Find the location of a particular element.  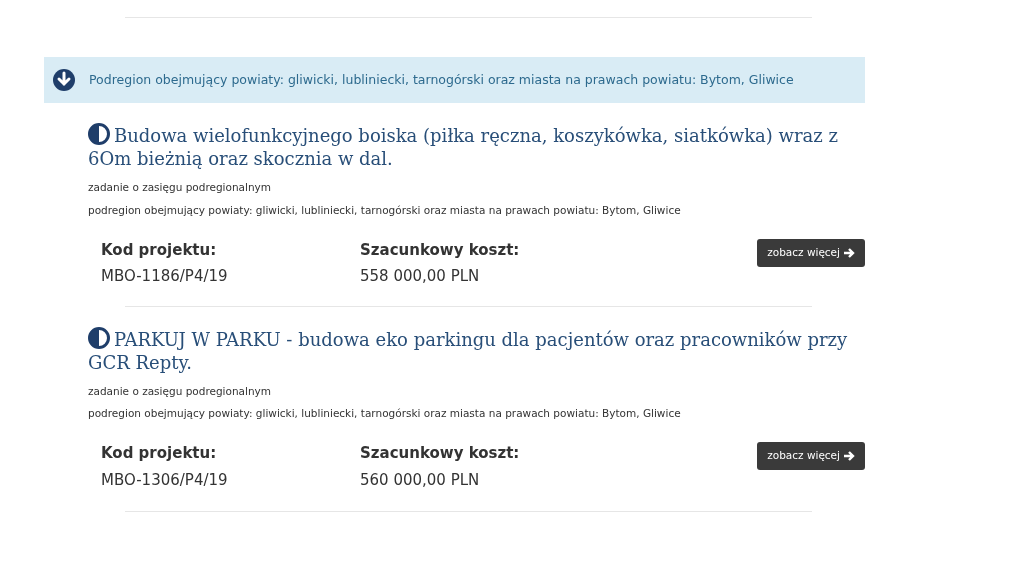

project-cost: 560 000,00 PLN is located at coordinates (420, 480).